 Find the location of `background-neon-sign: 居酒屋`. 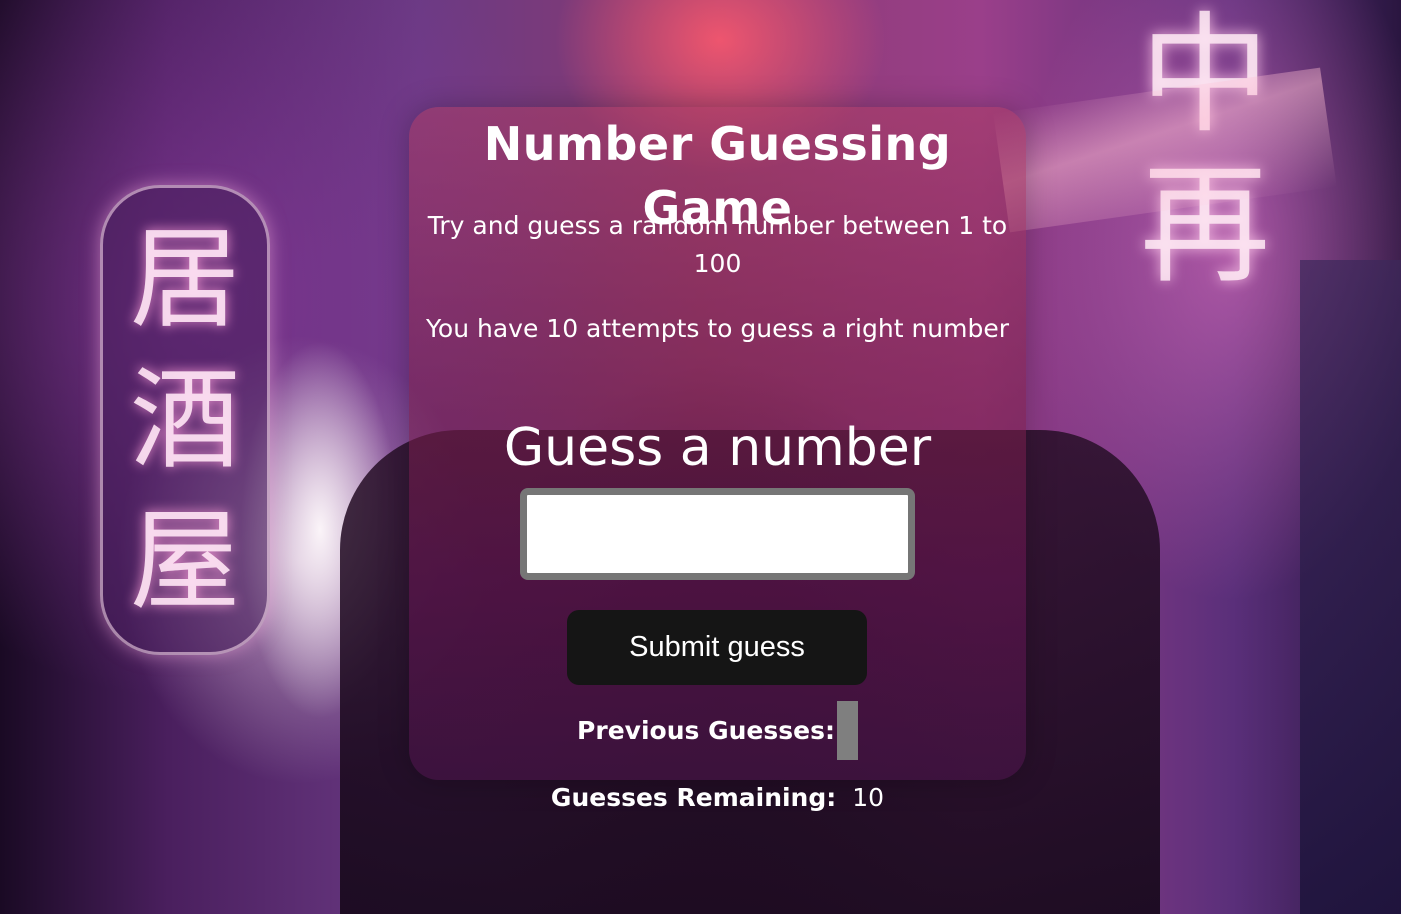

background-neon-sign: 居酒屋 is located at coordinates (185, 420).